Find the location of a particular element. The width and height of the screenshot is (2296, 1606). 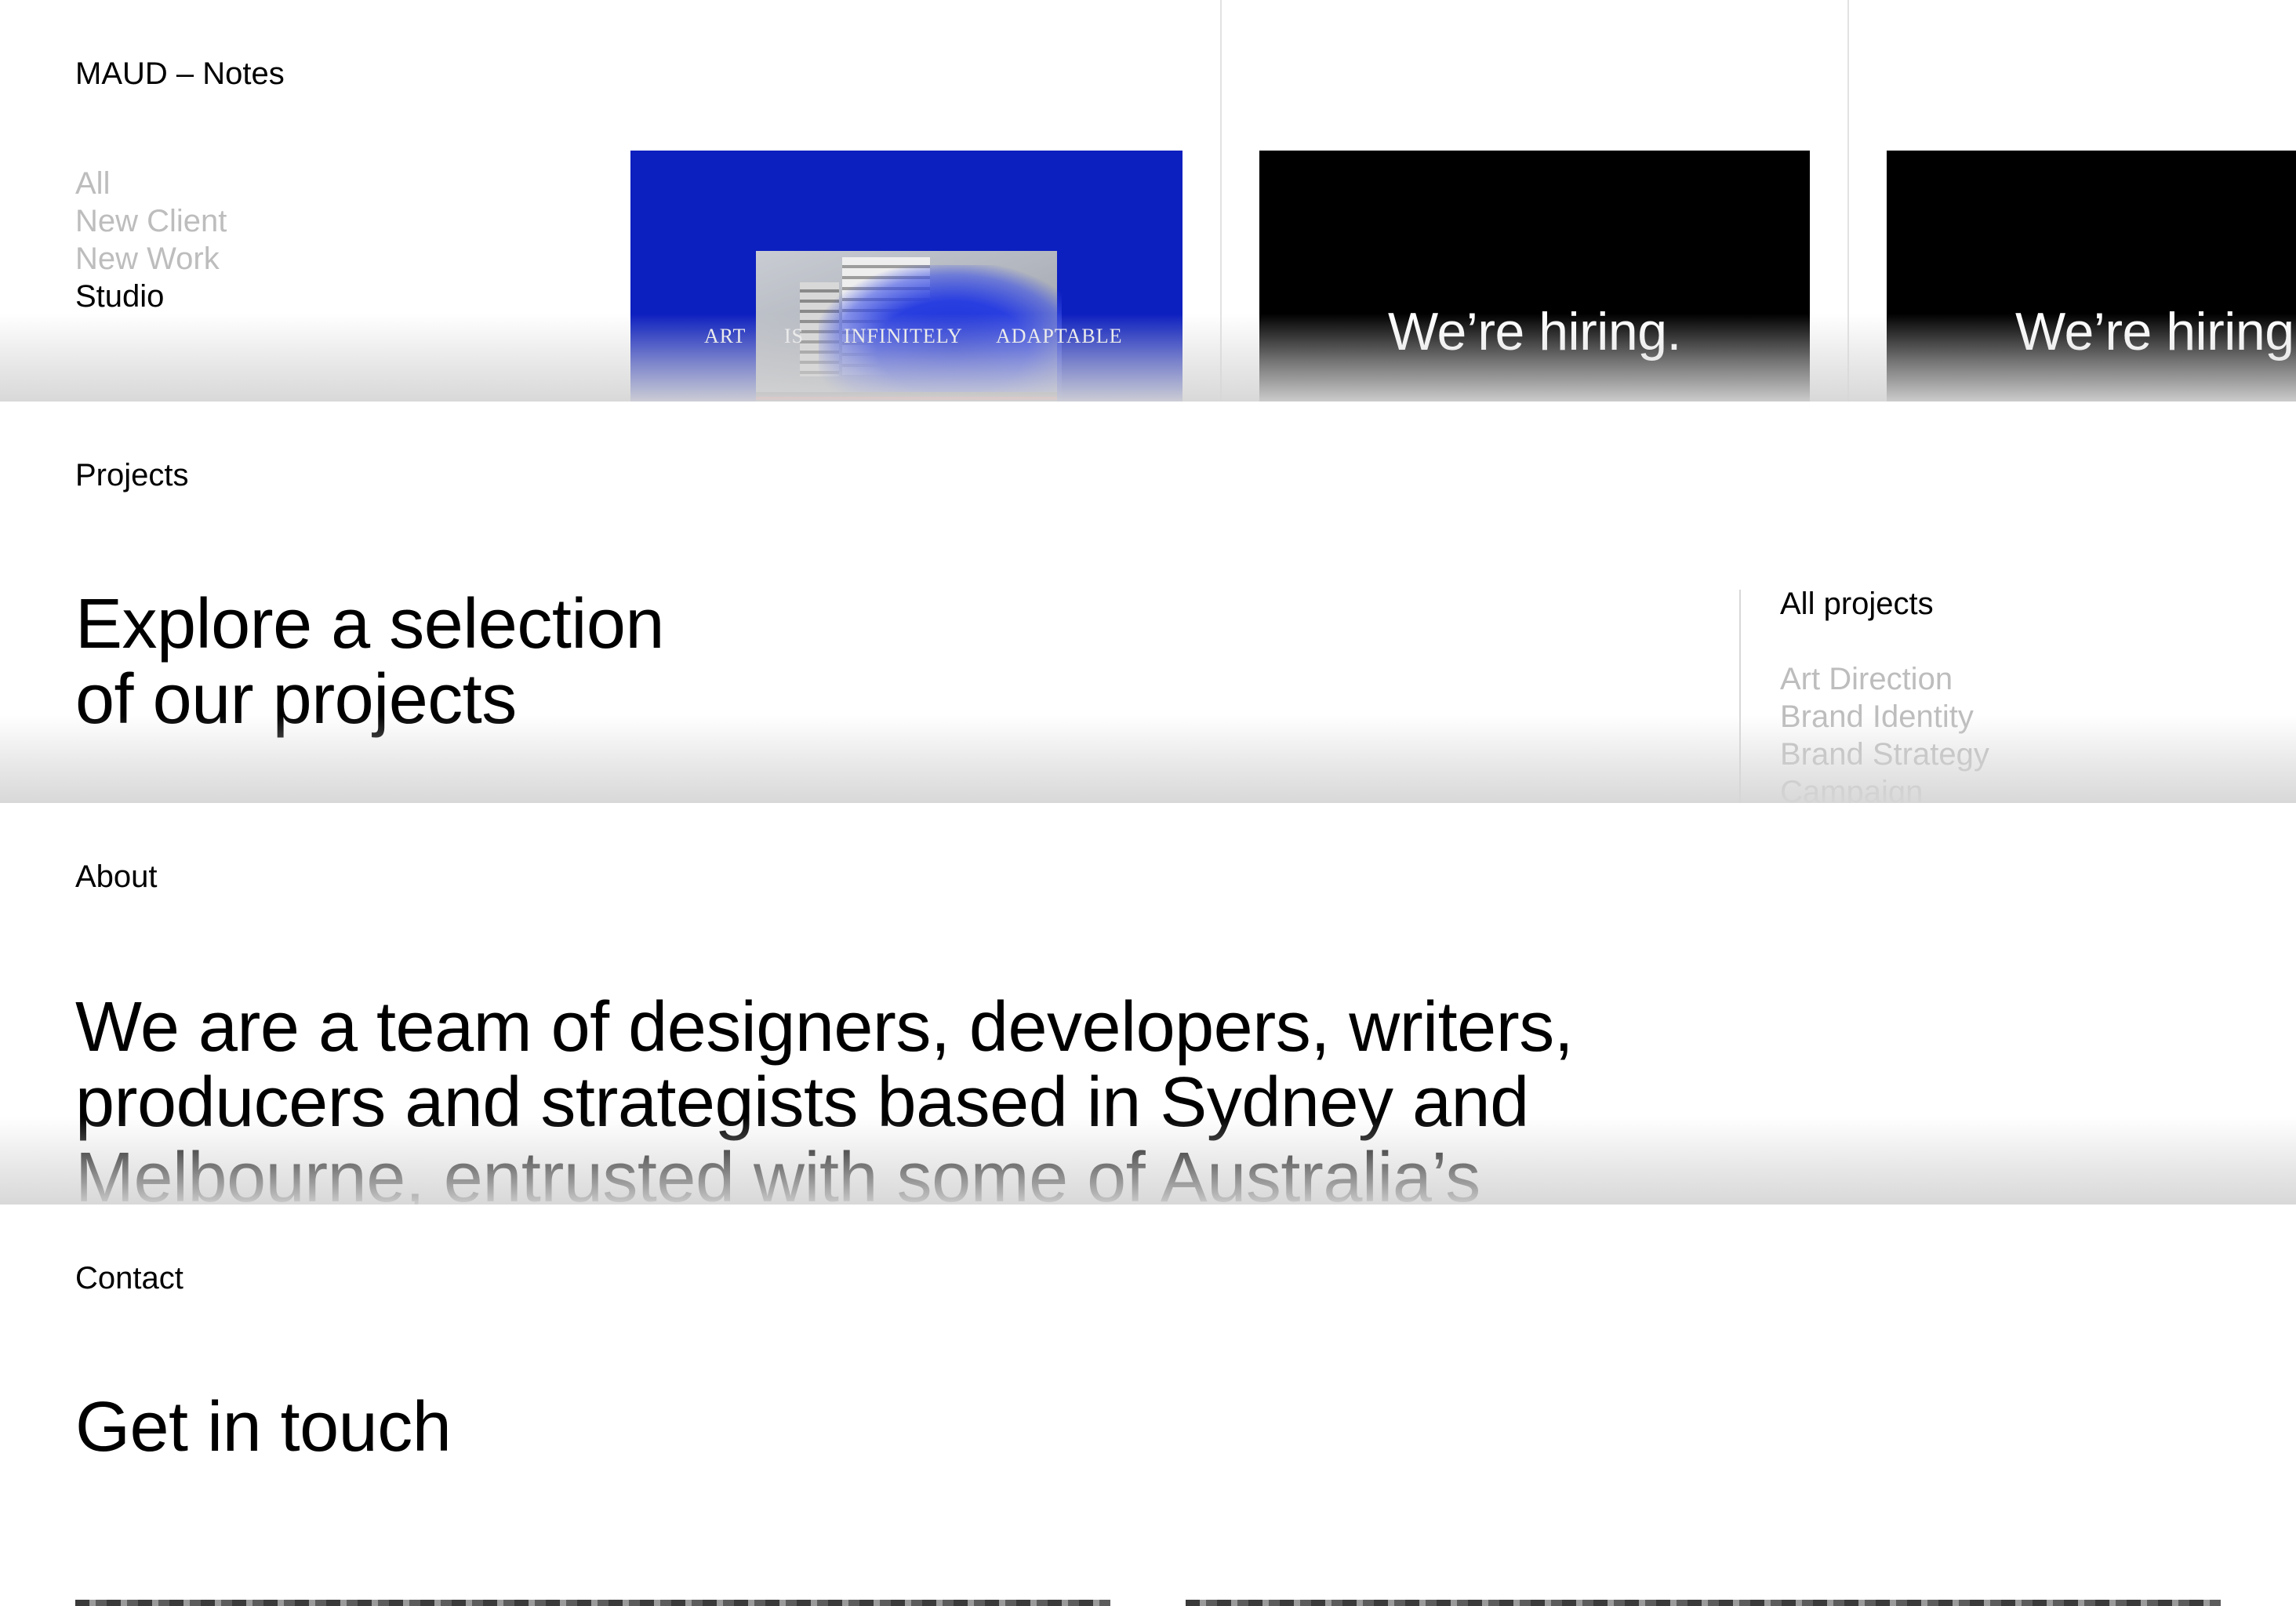

filter-new-client: New Client is located at coordinates (151, 221).